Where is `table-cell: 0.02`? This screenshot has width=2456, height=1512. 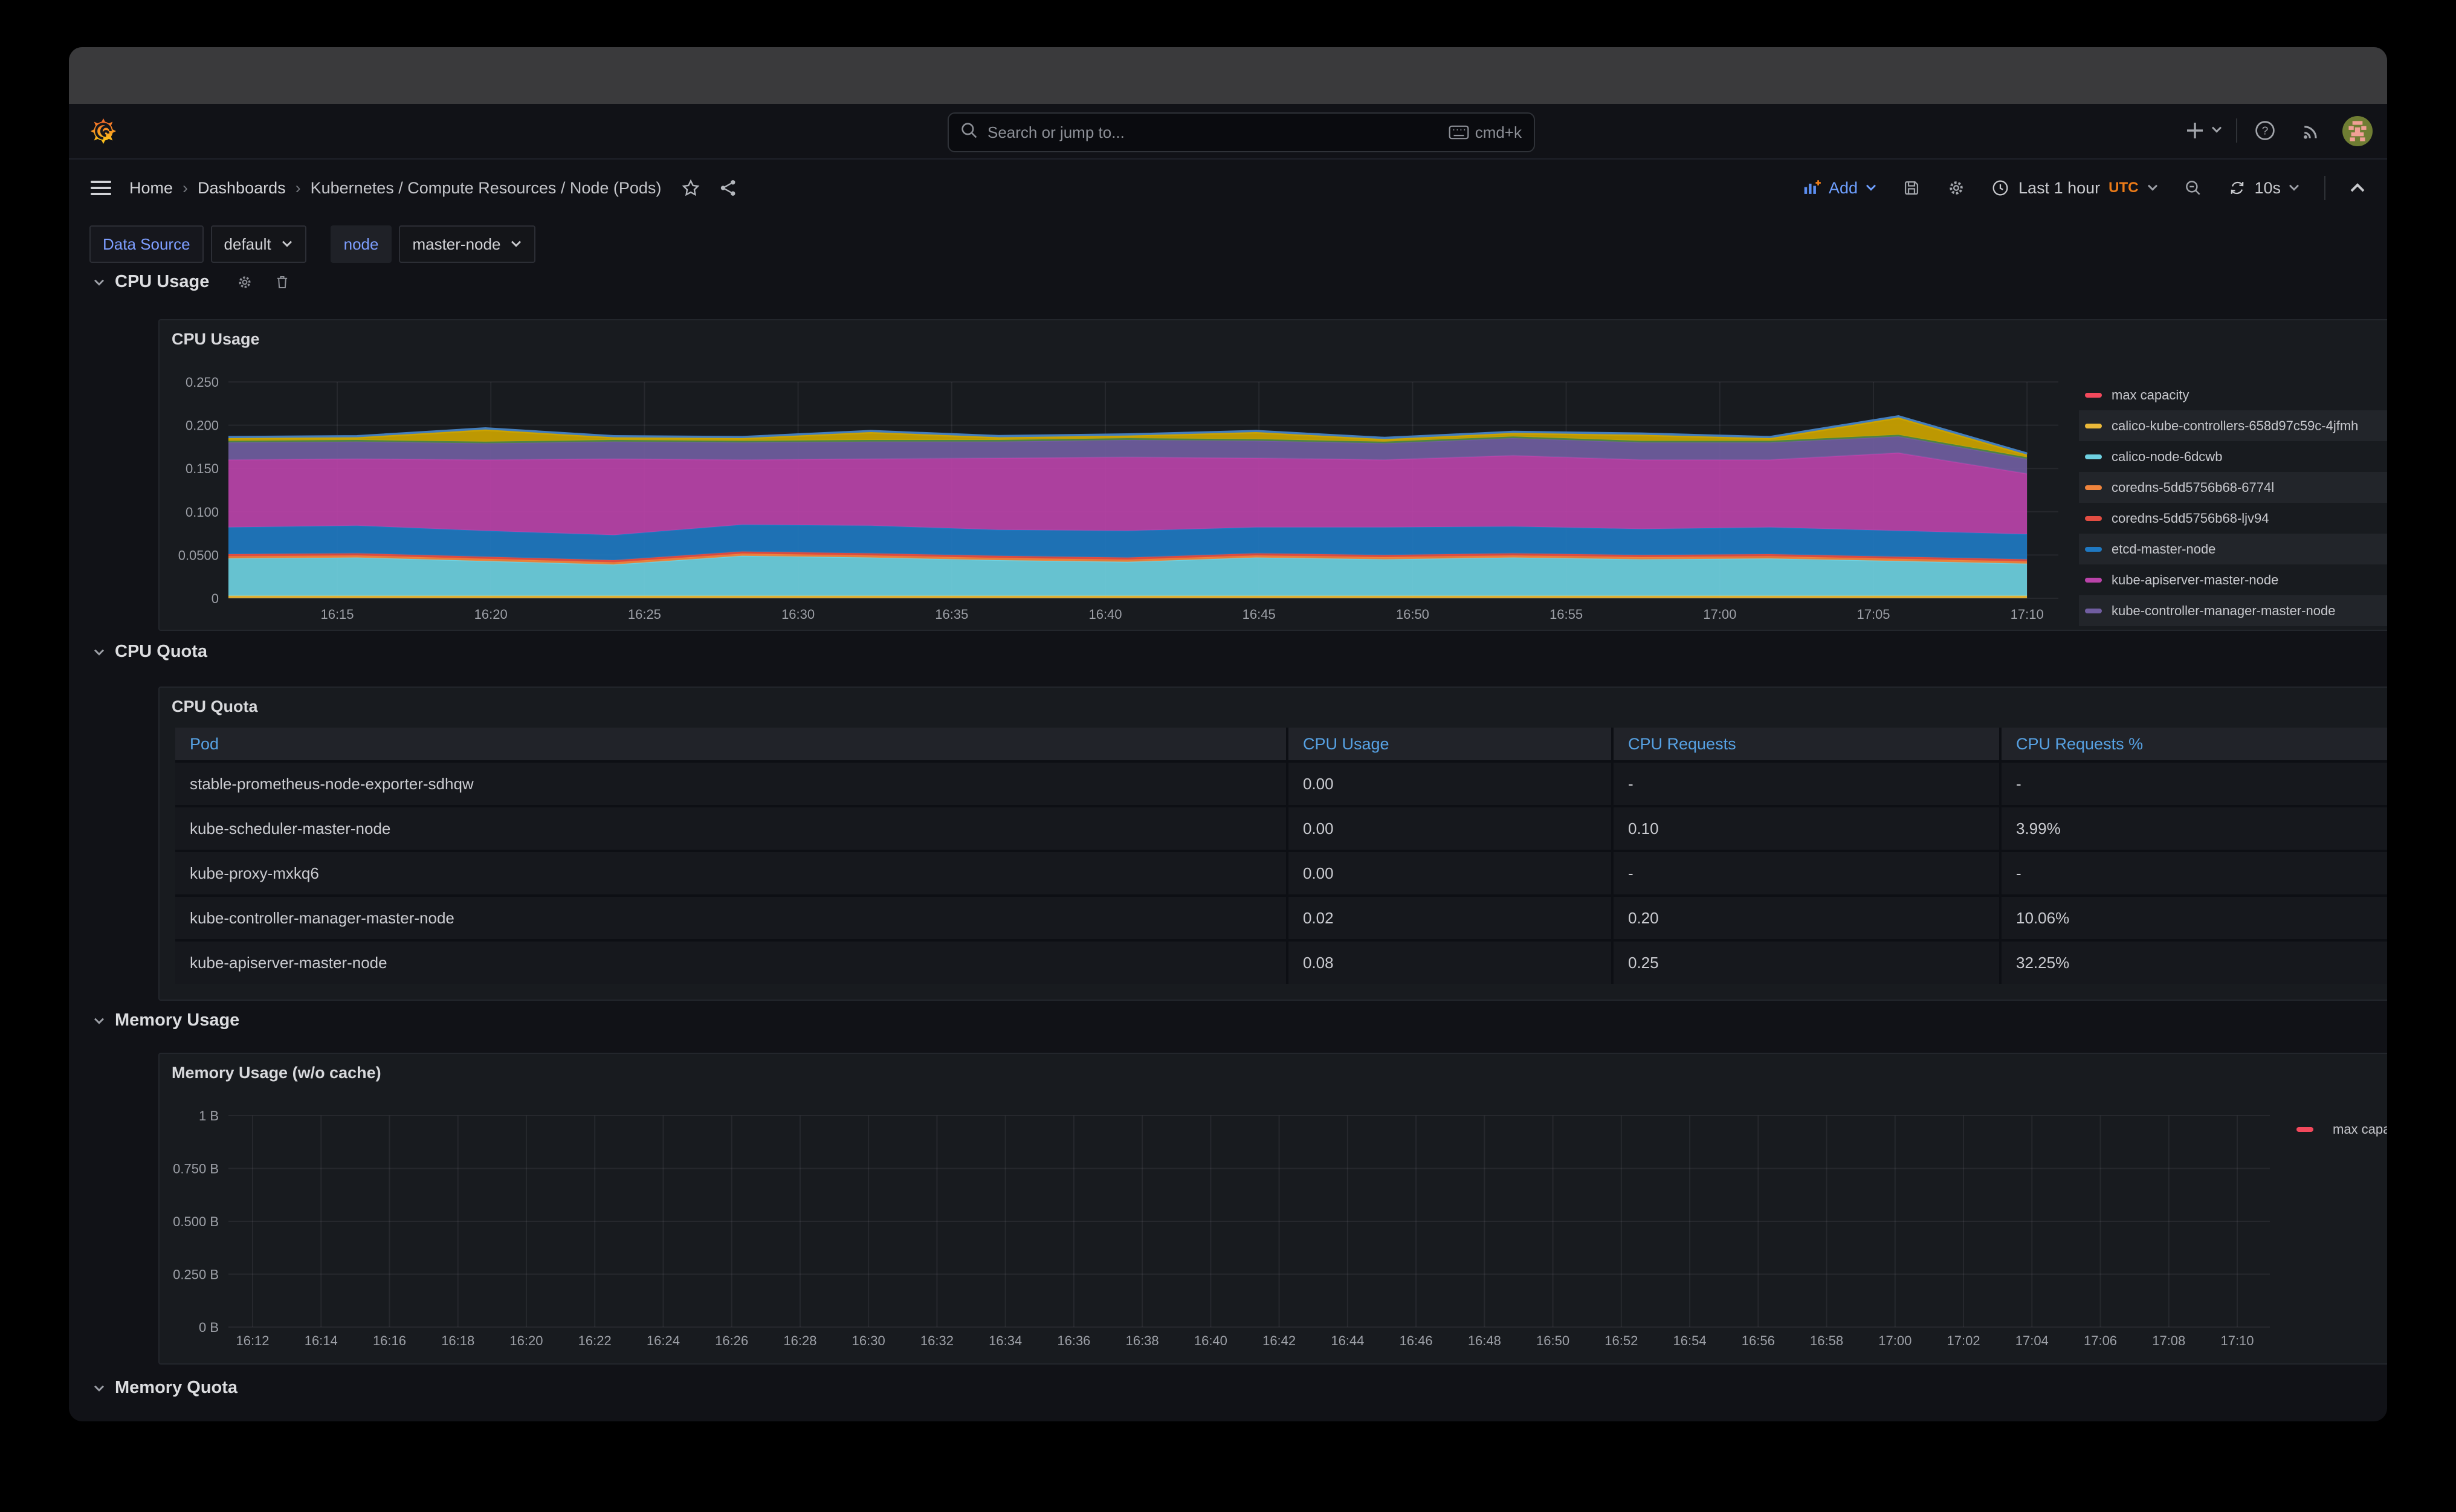 table-cell: 0.02 is located at coordinates (1449, 918).